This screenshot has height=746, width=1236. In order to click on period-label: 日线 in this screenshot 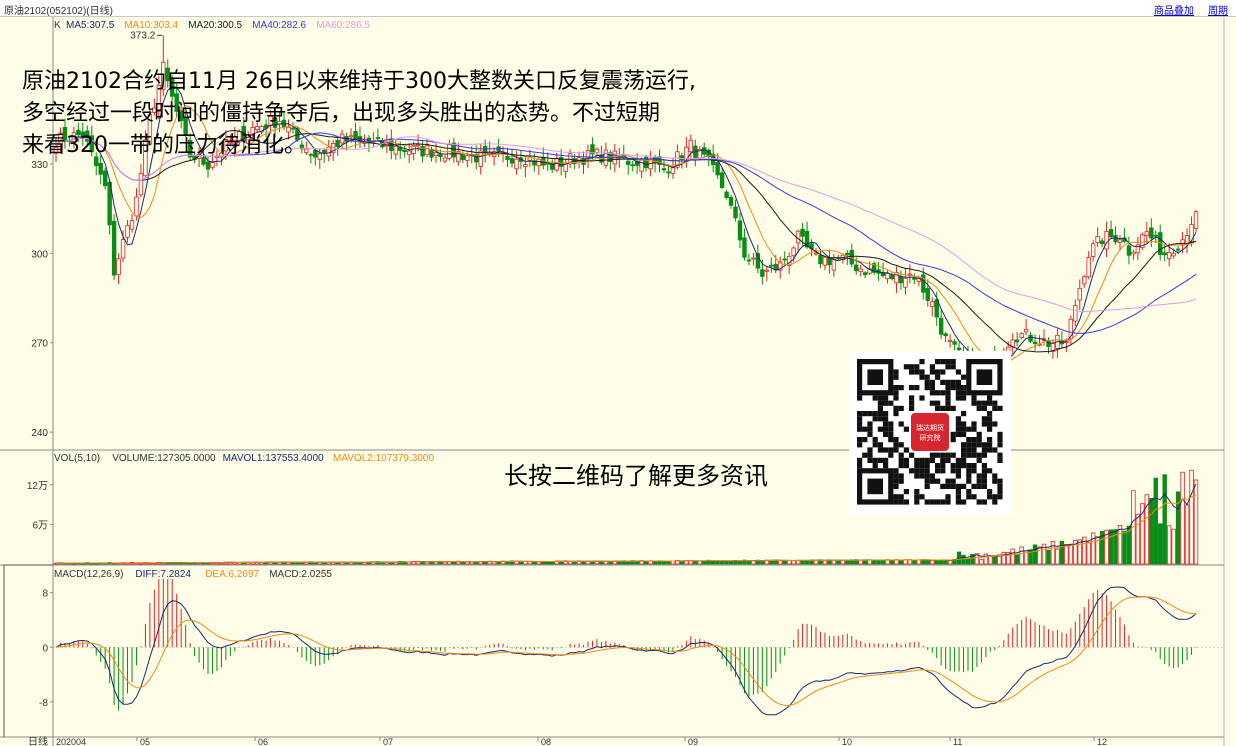, I will do `click(38, 740)`.